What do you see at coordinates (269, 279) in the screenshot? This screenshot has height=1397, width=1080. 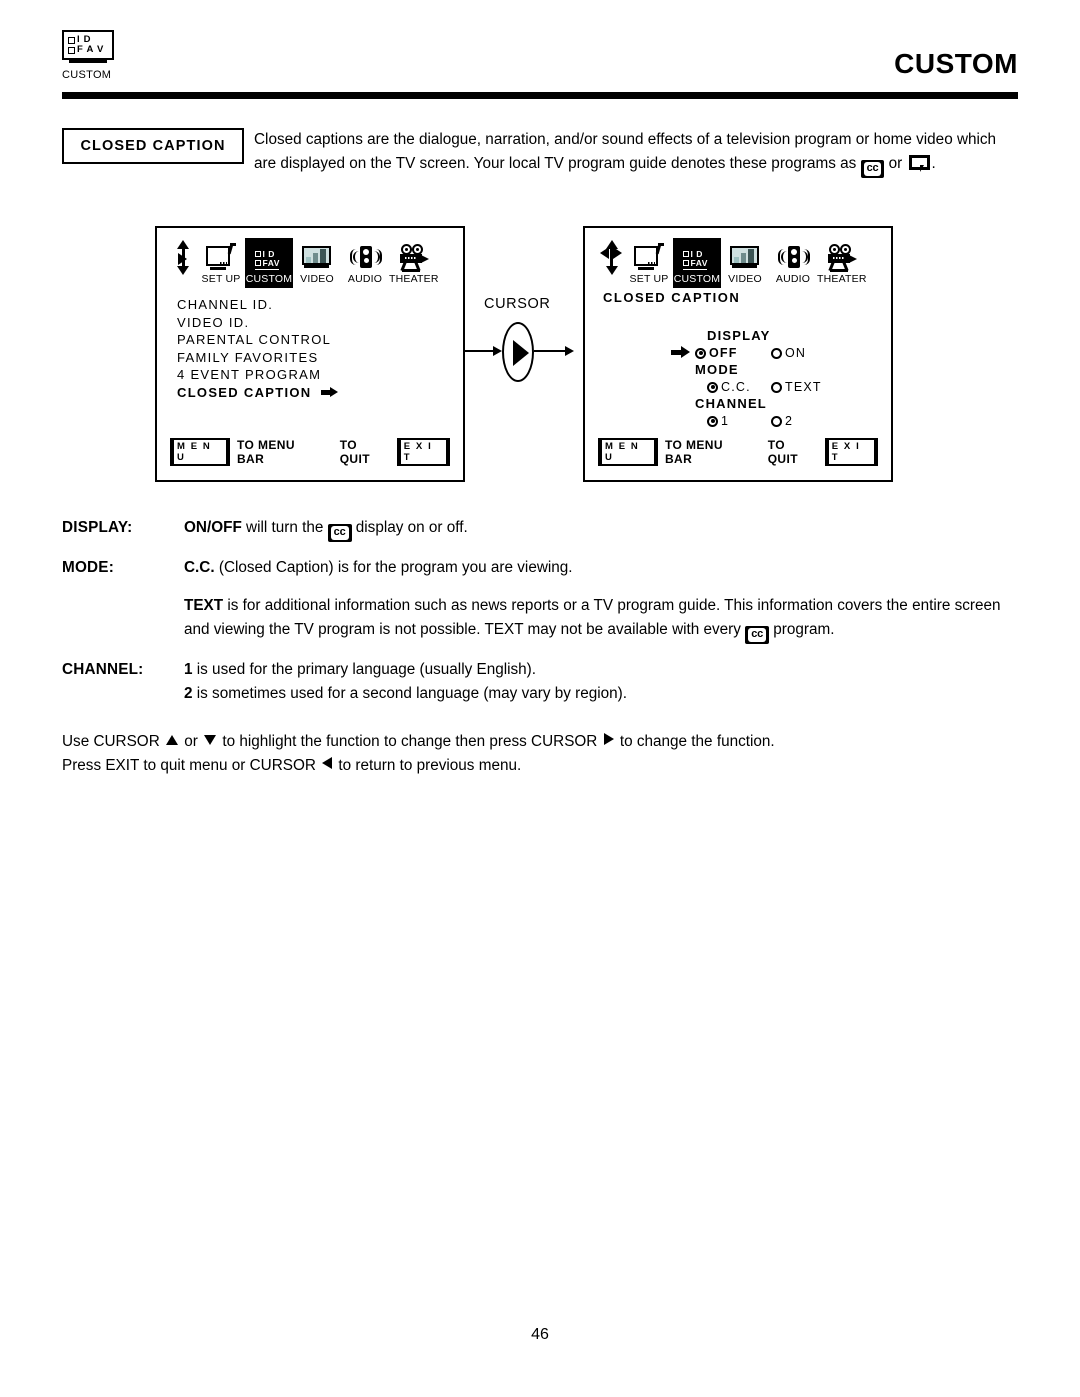 I see `menu-item-custom-label: CUSTOM` at bounding box center [269, 279].